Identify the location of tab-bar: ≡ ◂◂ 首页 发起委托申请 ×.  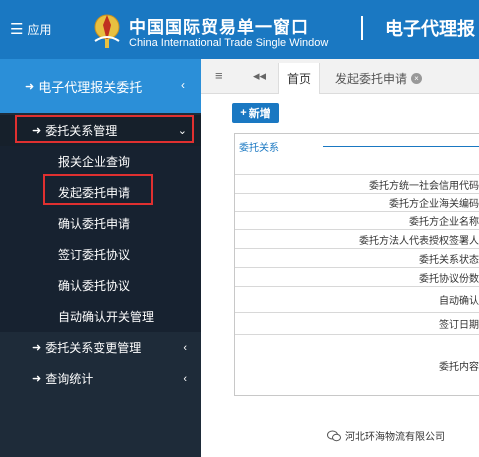
(340, 76).